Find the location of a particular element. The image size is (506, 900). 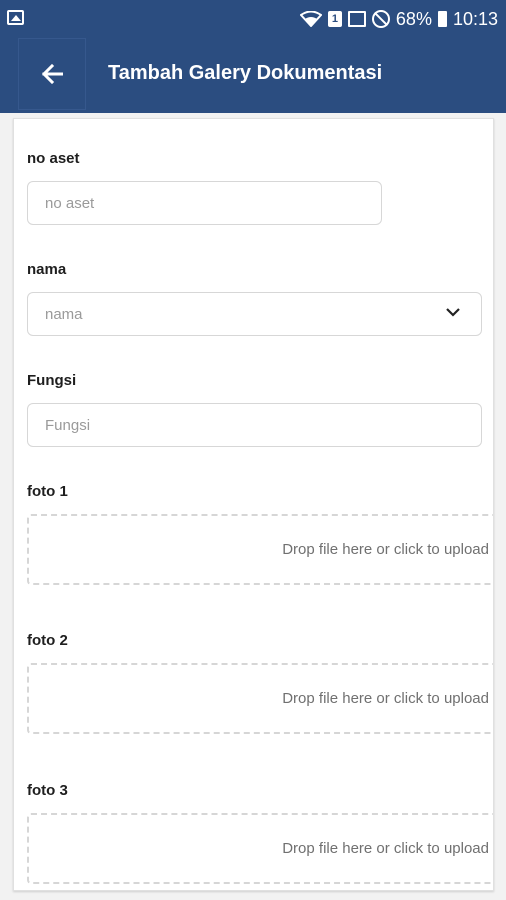

status-bar: 1 68% 10:13 is located at coordinates (253, 19).